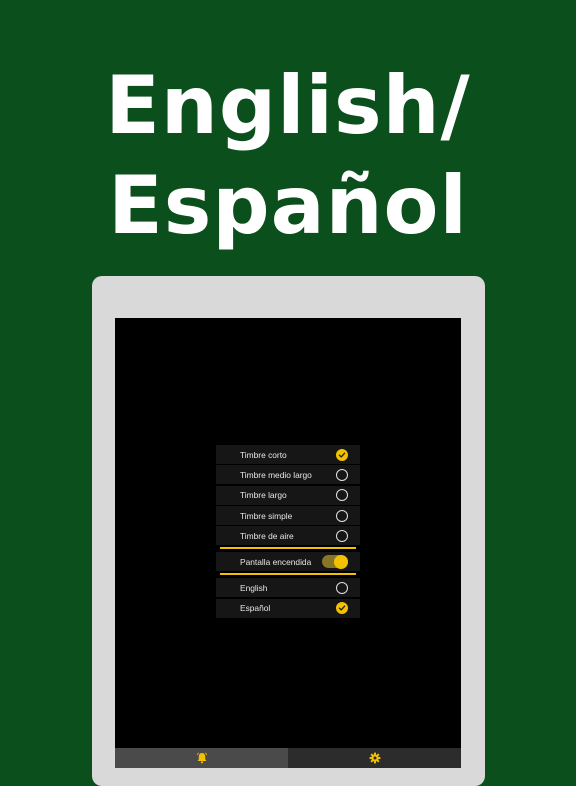 This screenshot has height=786, width=576. I want to click on option-label: Timbre largo, so click(263, 495).